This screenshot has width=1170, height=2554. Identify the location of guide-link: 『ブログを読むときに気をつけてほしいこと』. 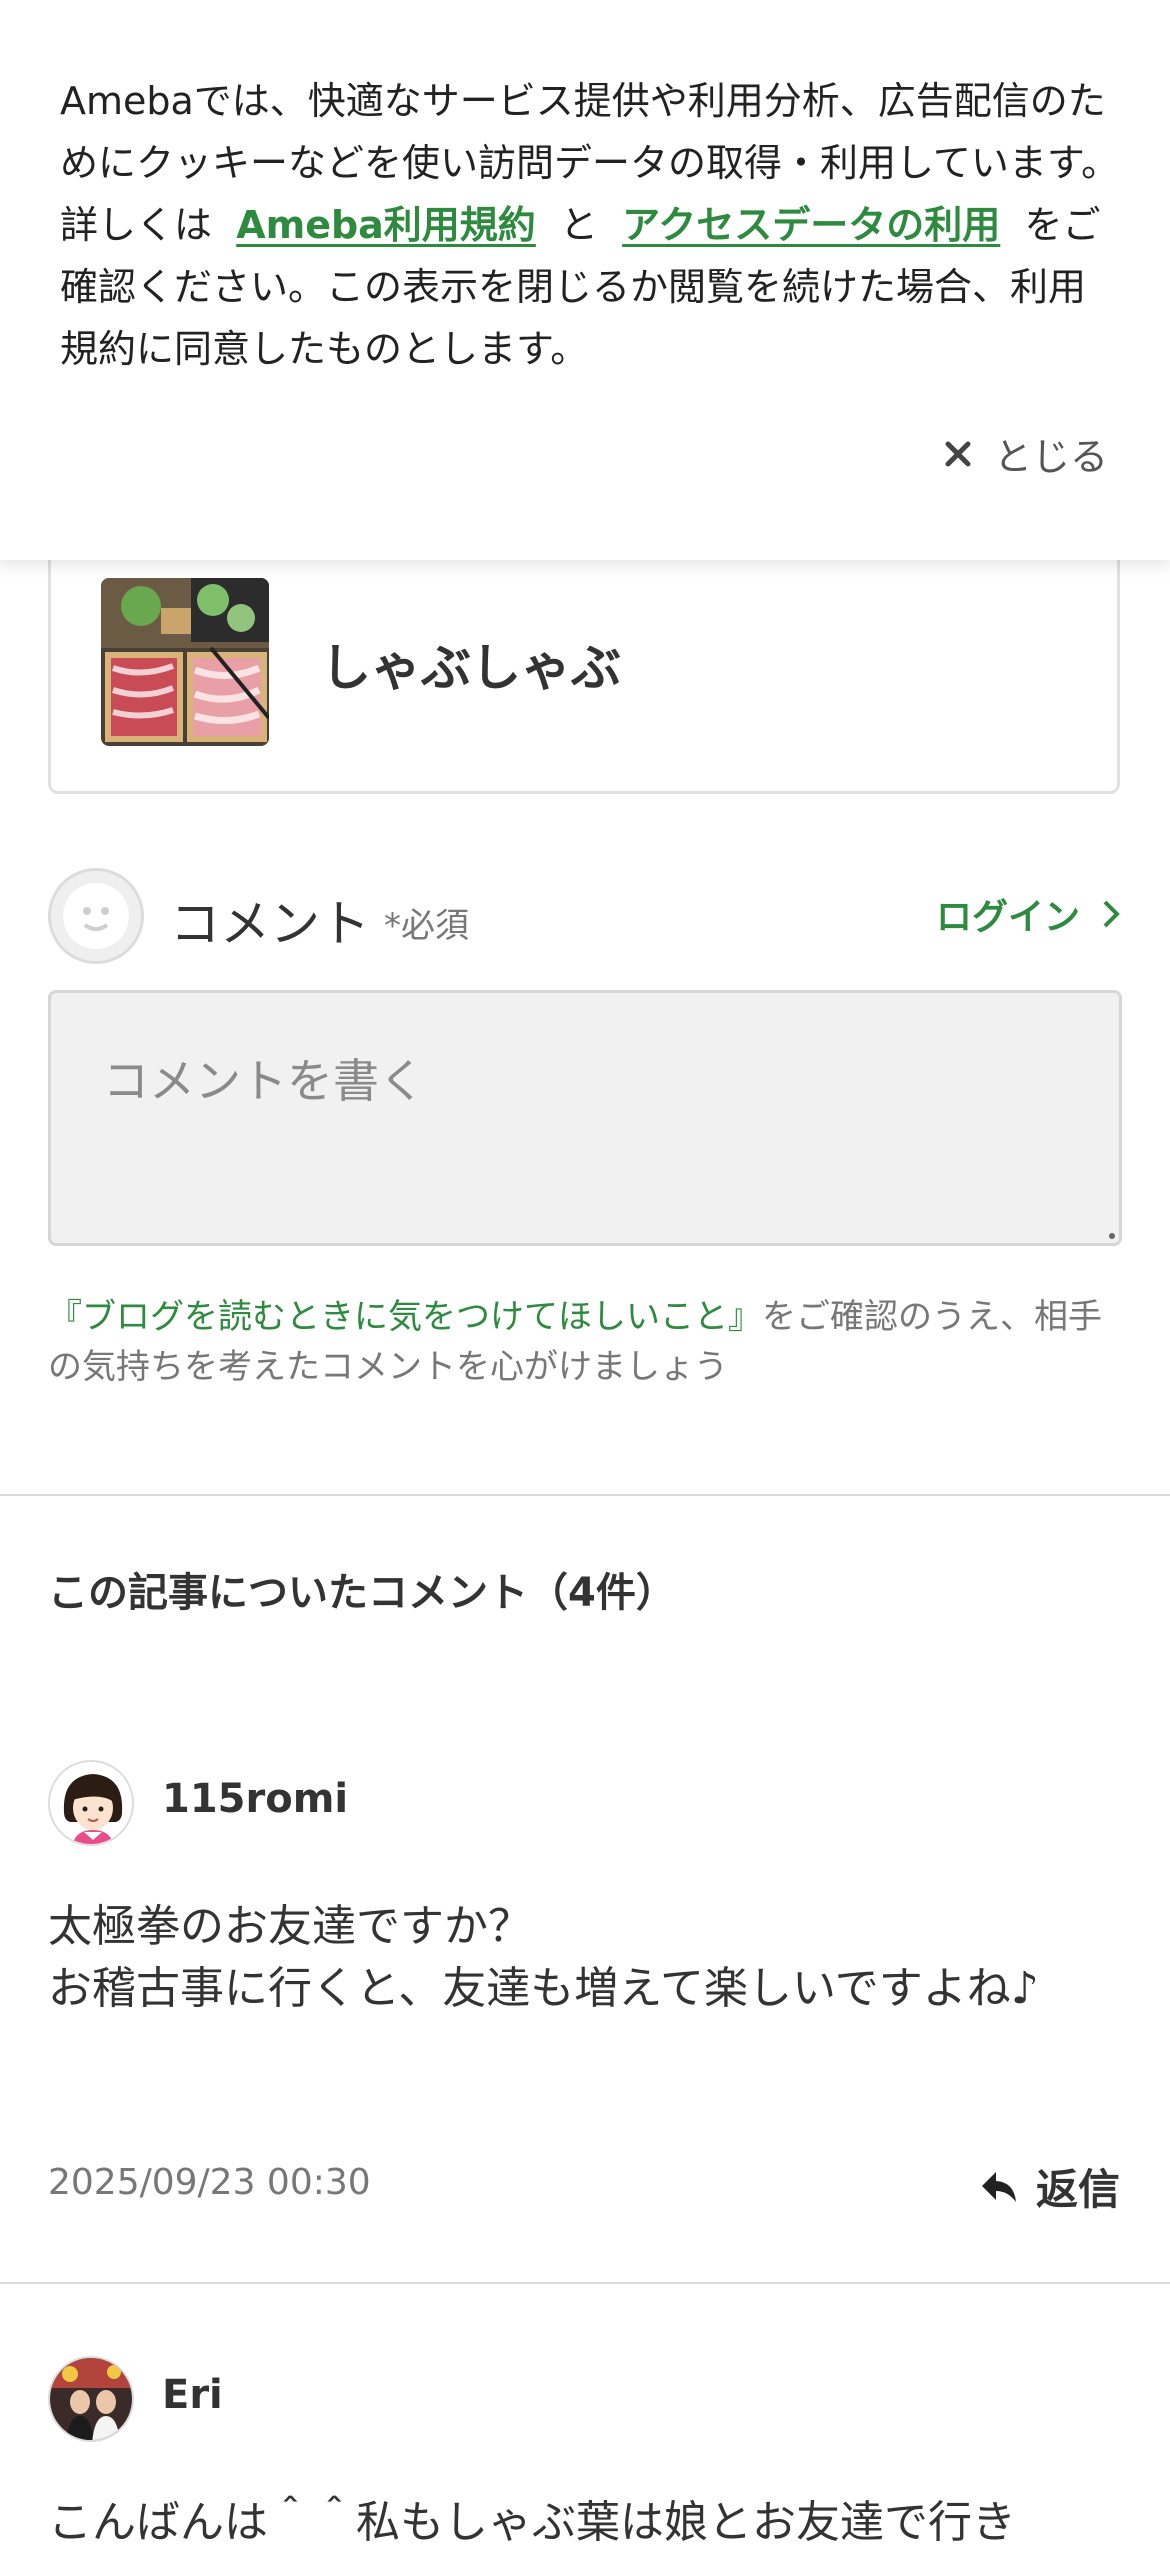
(405, 1317).